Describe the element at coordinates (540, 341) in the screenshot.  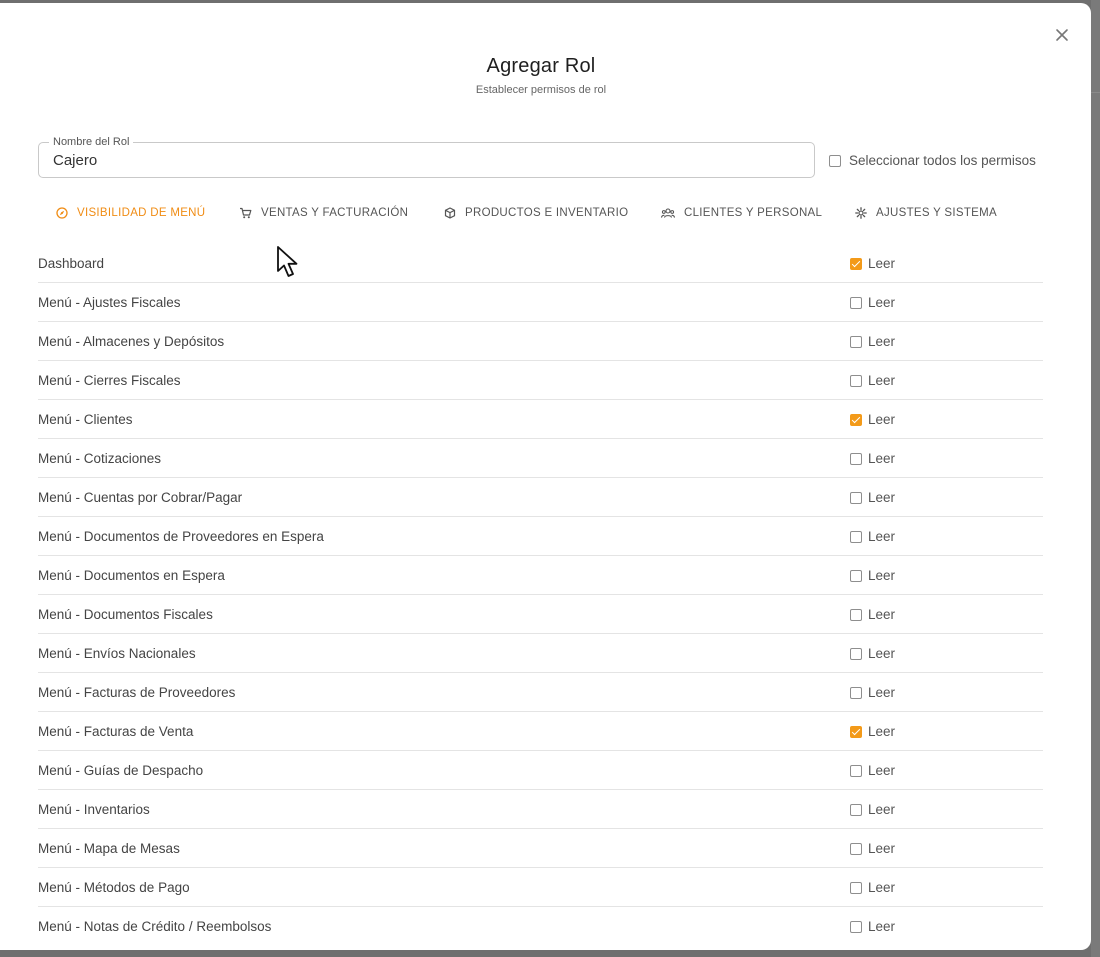
I see `permission-row: Menú - Almacenes y Depósitos Leer` at that location.